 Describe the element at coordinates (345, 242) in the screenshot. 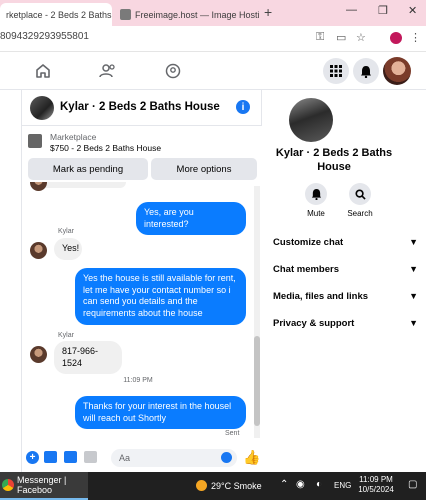

I see `section-customize-chat: Customize chat ▼` at that location.